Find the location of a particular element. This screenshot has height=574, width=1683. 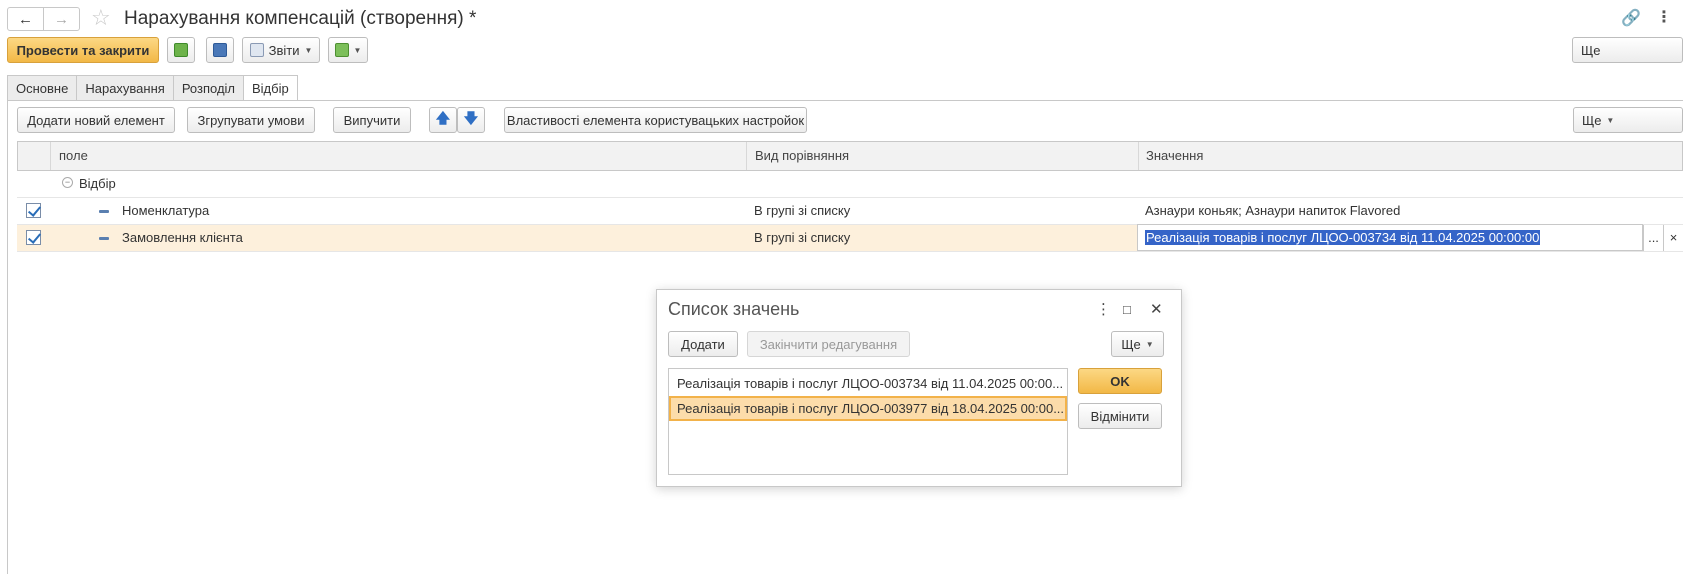

dialog-kebab-icon: ⋮ is located at coordinates (1103, 309).